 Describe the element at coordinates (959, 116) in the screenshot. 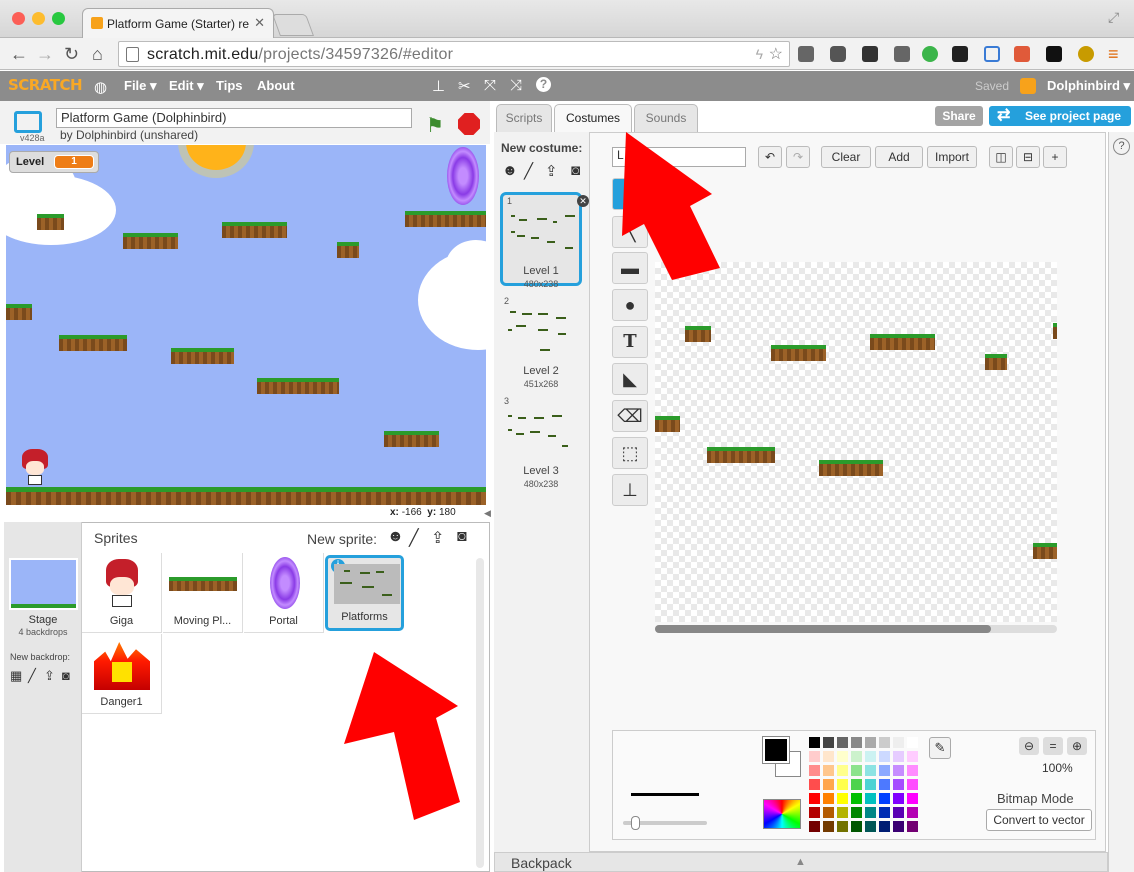

I see `share-button: Share` at that location.